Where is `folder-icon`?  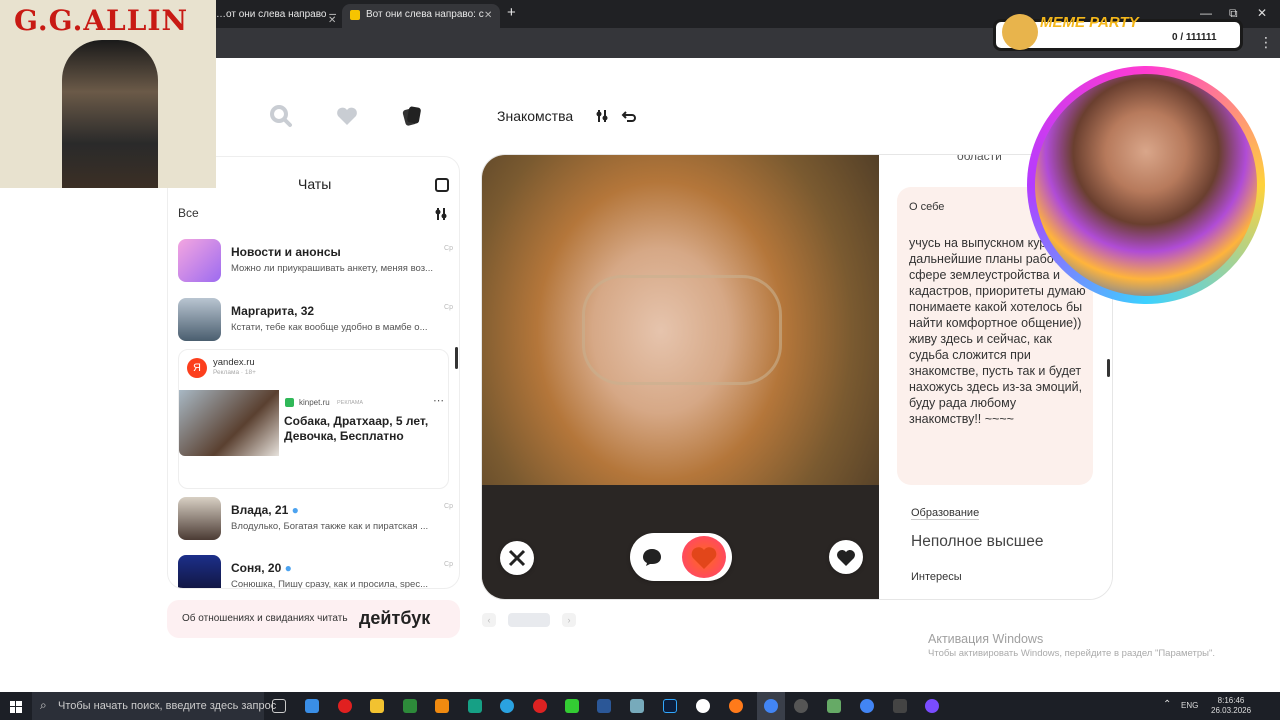
folder-icon is located at coordinates (377, 706).